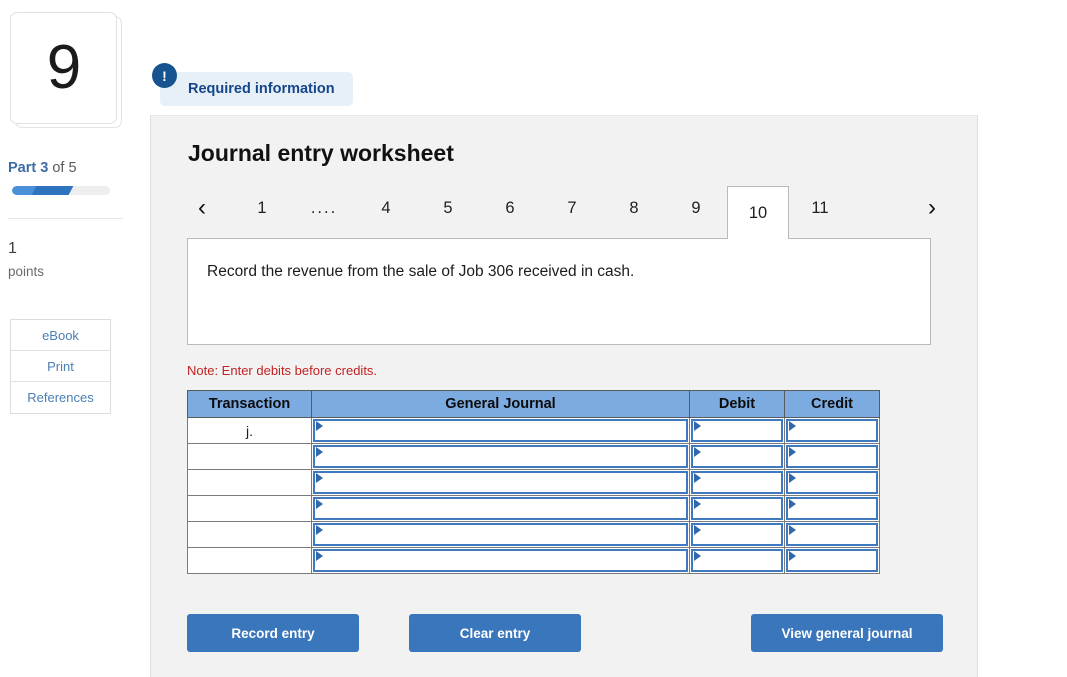 This screenshot has height=677, width=1067. I want to click on column-header-debit: Debit, so click(737, 404).